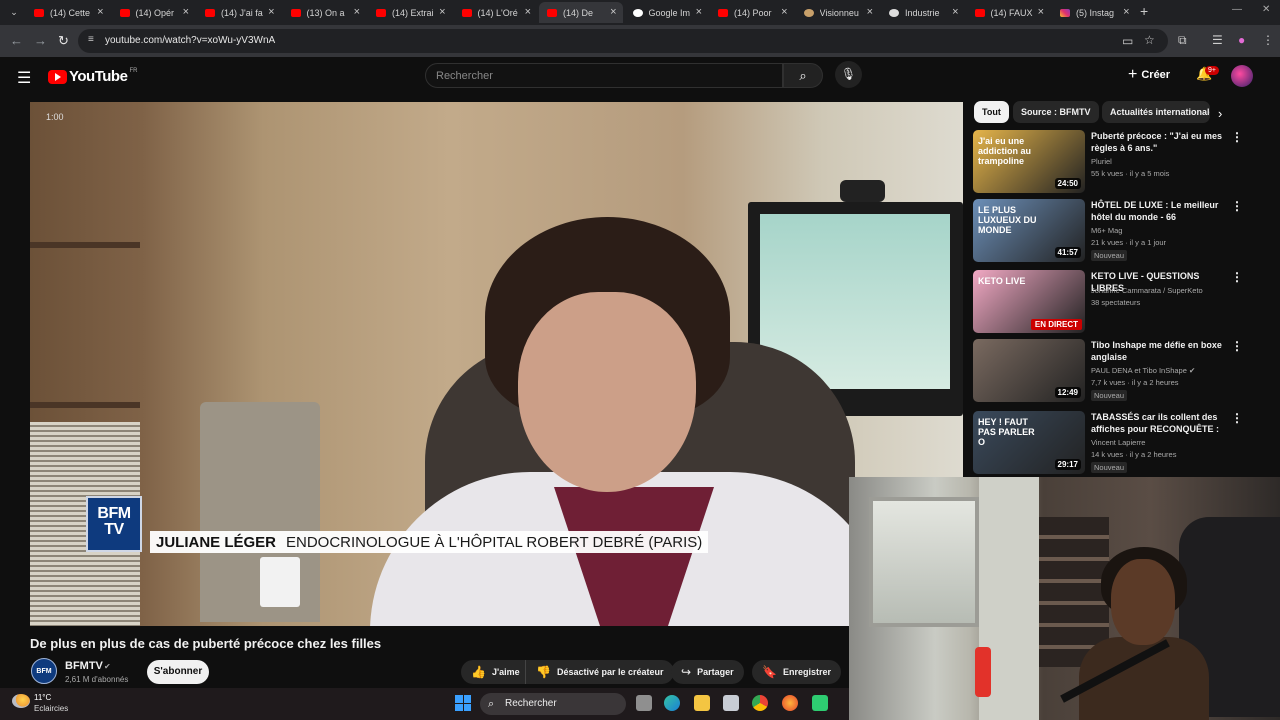 This screenshot has width=1280, height=720. What do you see at coordinates (790, 703) in the screenshot?
I see `firefox-icon` at bounding box center [790, 703].